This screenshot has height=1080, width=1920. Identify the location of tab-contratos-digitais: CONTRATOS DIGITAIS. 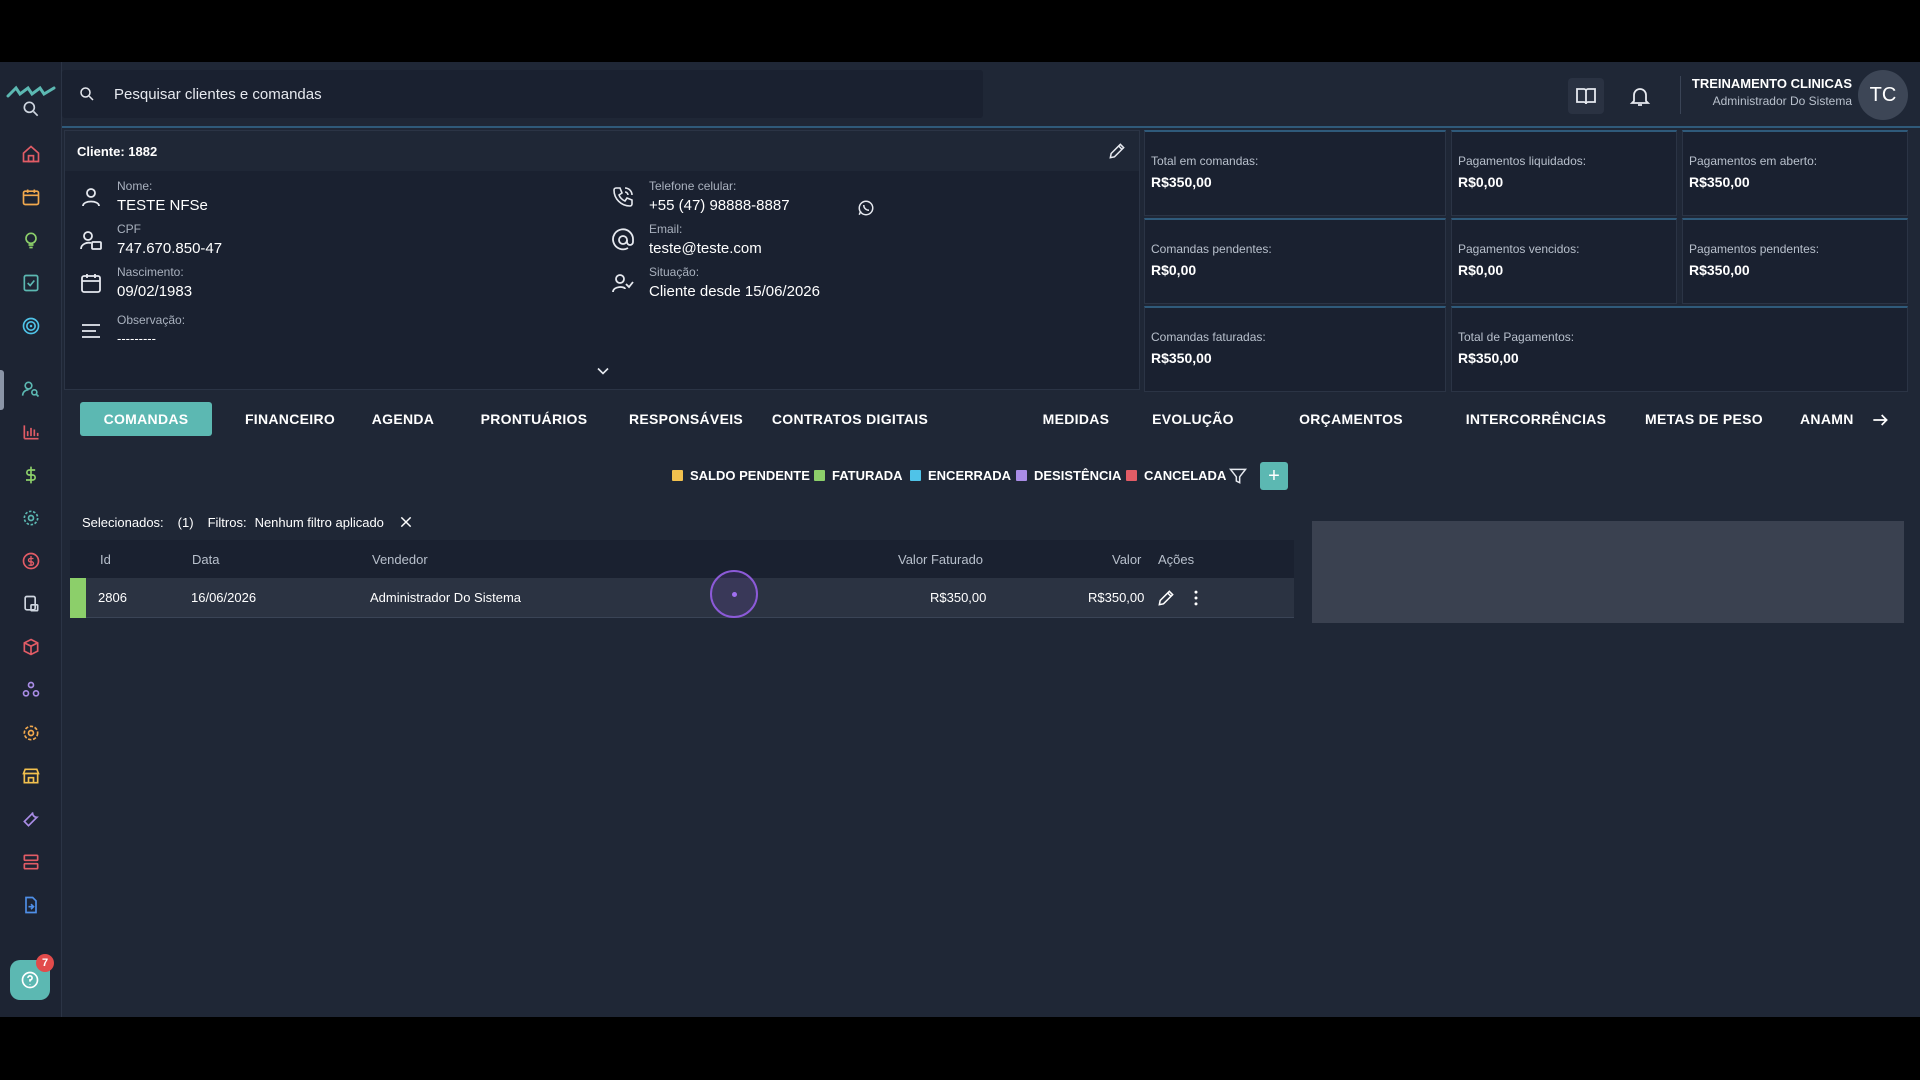
(850, 419).